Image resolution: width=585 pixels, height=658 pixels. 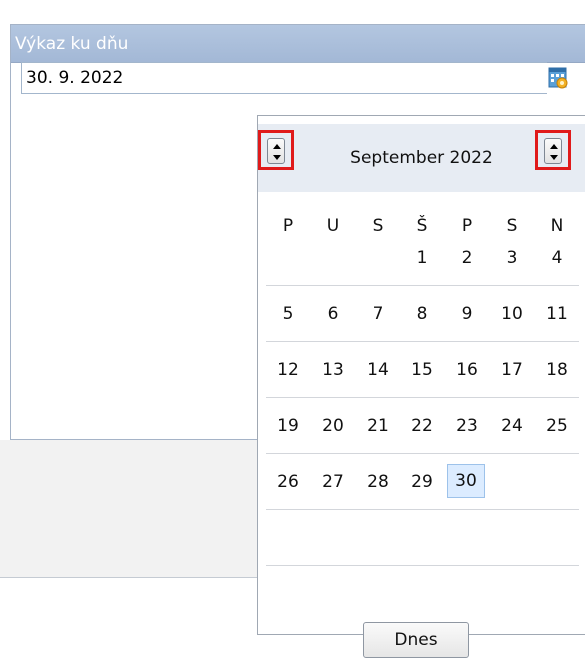 What do you see at coordinates (466, 481) in the screenshot?
I see `day-cell-selected: 30` at bounding box center [466, 481].